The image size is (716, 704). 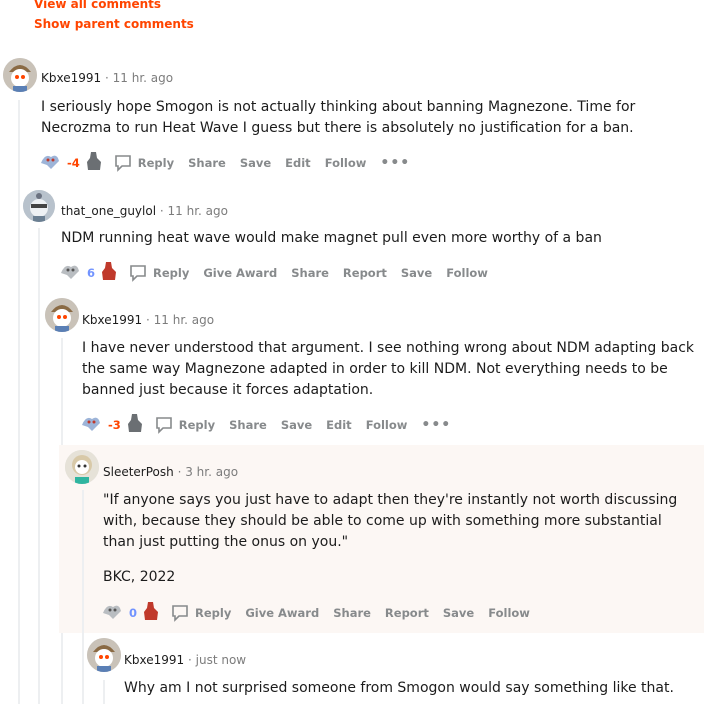 What do you see at coordinates (91, 272) in the screenshot?
I see `vote-score: 6` at bounding box center [91, 272].